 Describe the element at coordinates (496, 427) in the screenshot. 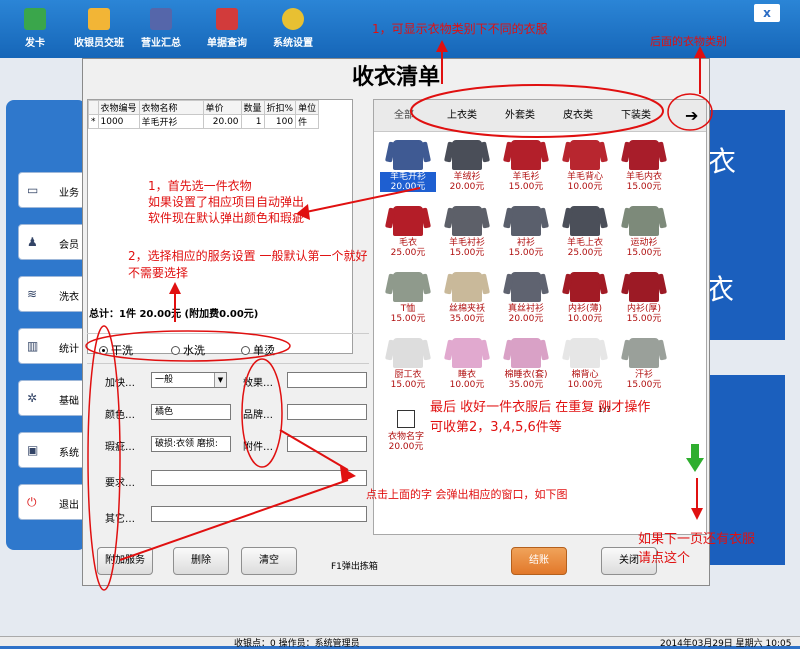

I see `annotation-text: 可收第2，3,4,5,6件等` at that location.